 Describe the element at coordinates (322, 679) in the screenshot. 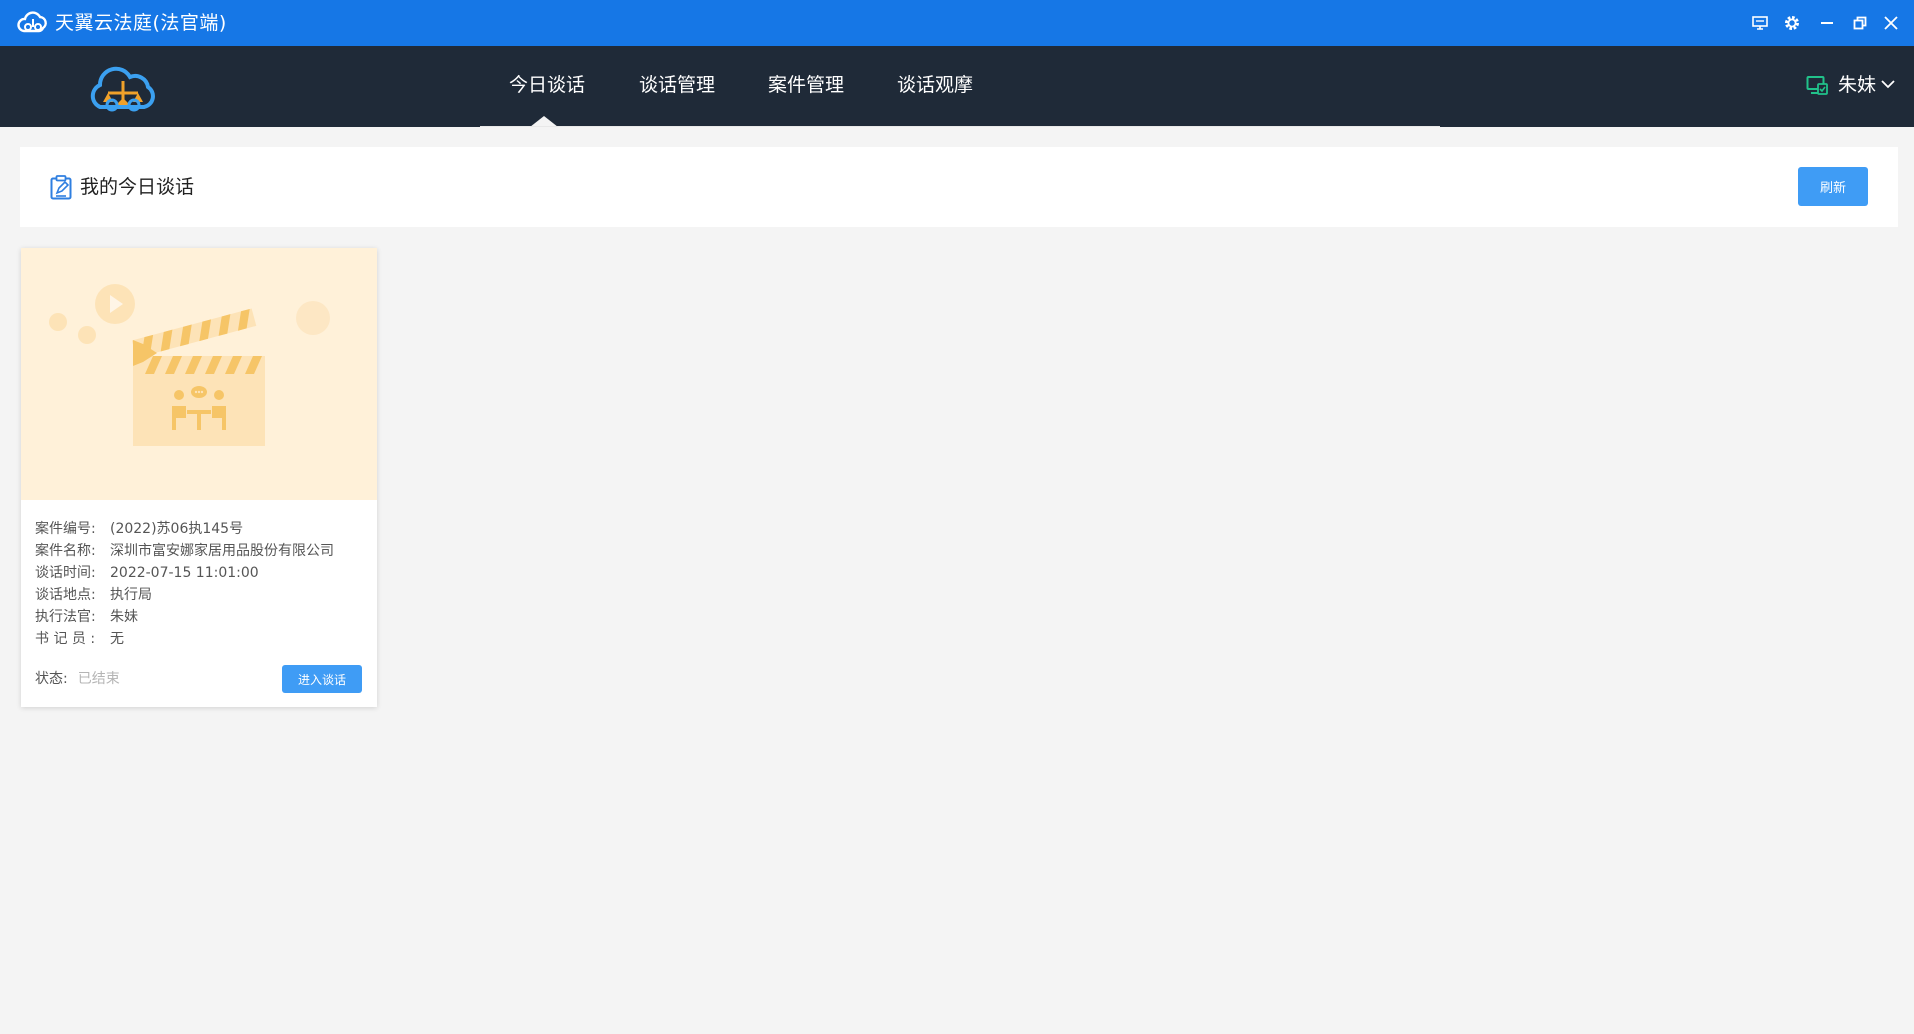

I see `enter-talk-button: 进入谈话` at that location.